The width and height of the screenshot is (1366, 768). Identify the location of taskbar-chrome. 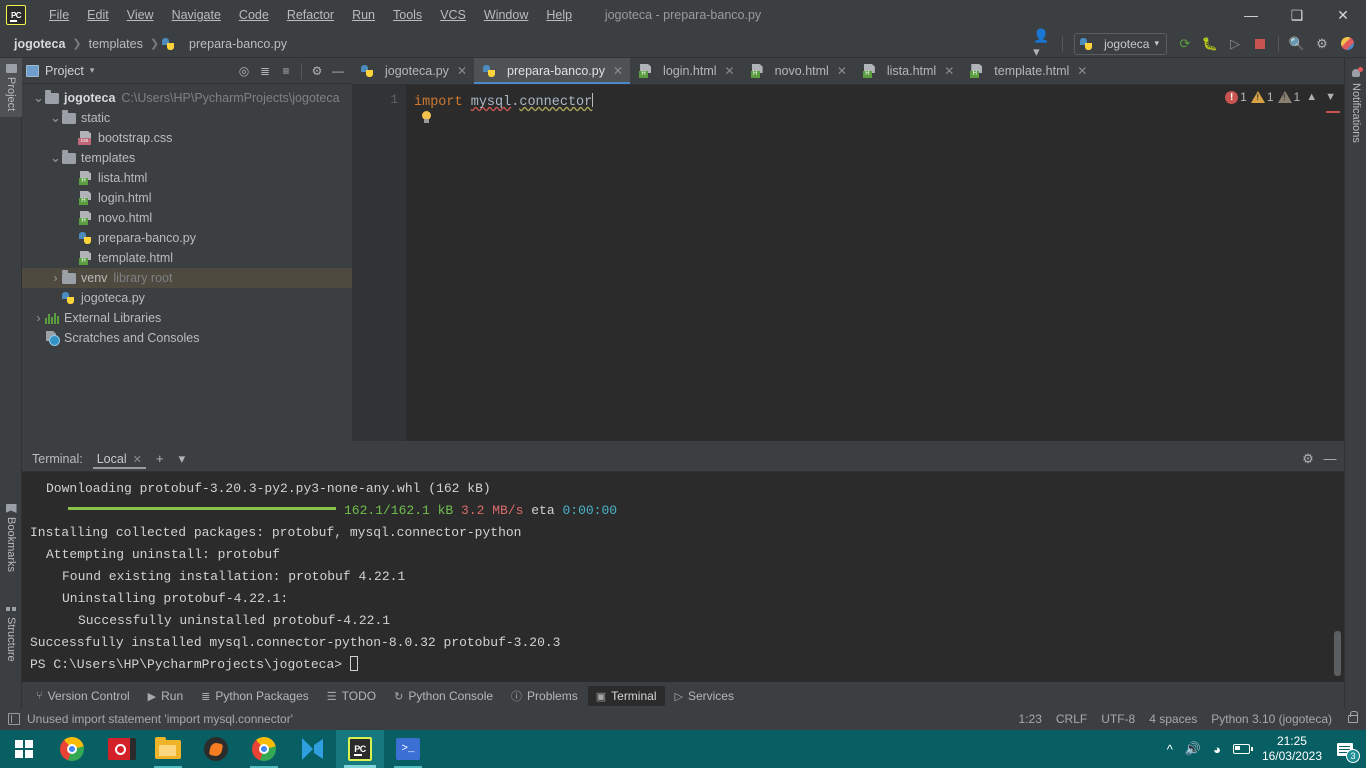
(72, 749).